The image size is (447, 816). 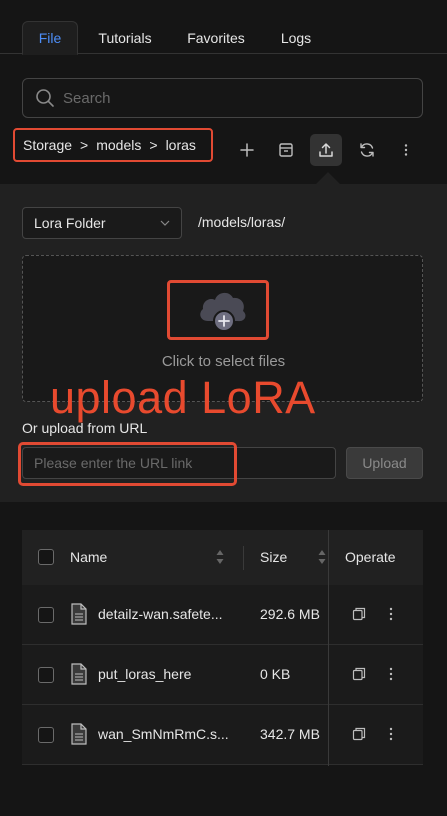 What do you see at coordinates (233, 98) in the screenshot?
I see `search-input` at bounding box center [233, 98].